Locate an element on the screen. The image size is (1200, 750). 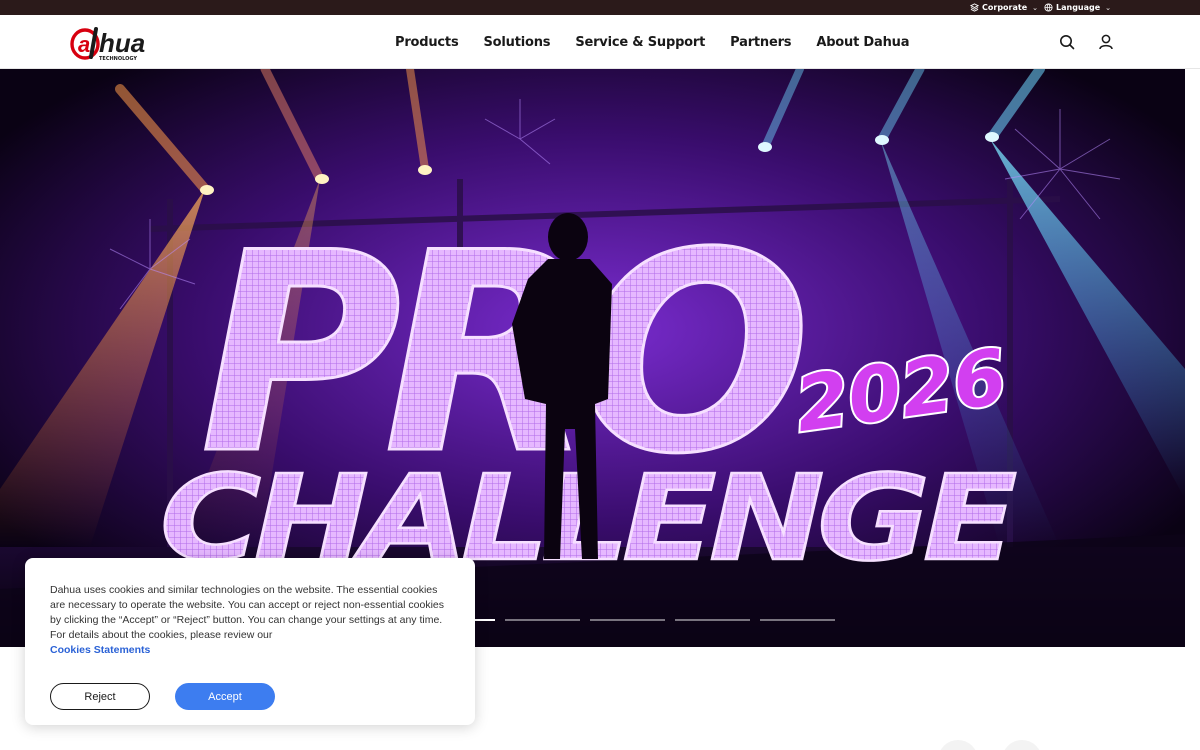
nav-item-solutions: Solutions is located at coordinates (517, 42).